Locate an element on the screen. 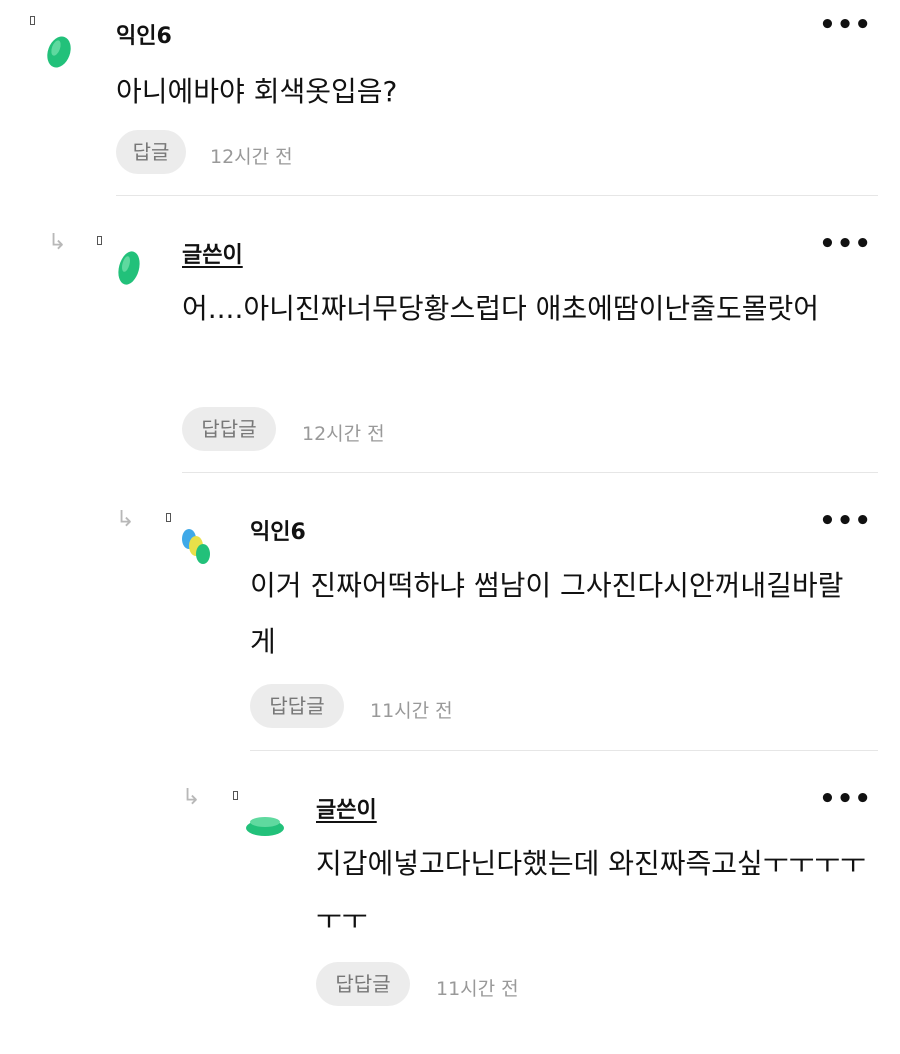  comment-text: 지갑에넣고다닌다했는데 와진짜즉고싶ㅜㅜㅜㅜㅜㅜ is located at coordinates (591, 891).